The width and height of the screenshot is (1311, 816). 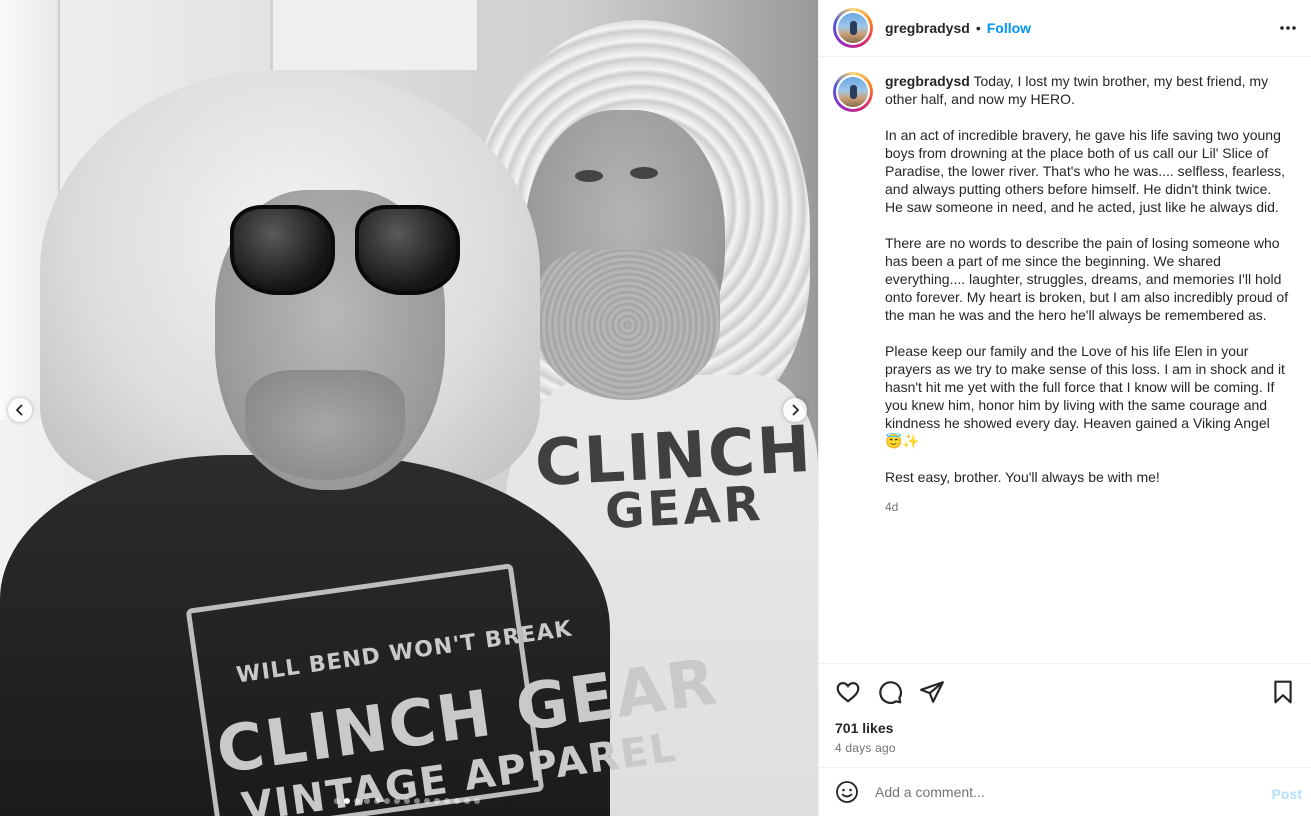 I want to click on more-horizontal-icon, so click(x=1288, y=28).